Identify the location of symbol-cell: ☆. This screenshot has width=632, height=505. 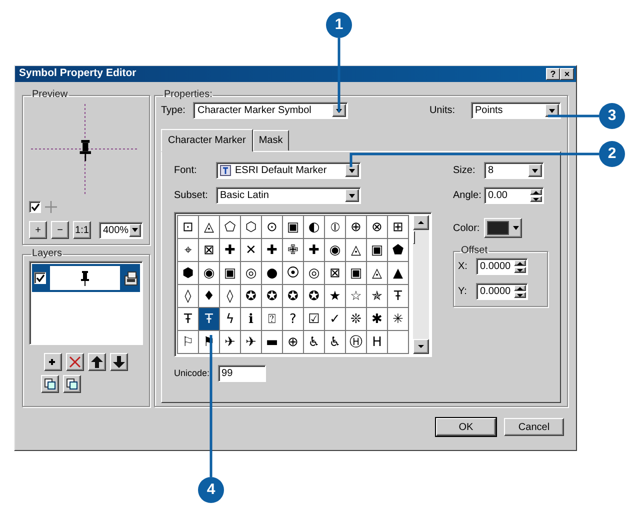
(356, 296).